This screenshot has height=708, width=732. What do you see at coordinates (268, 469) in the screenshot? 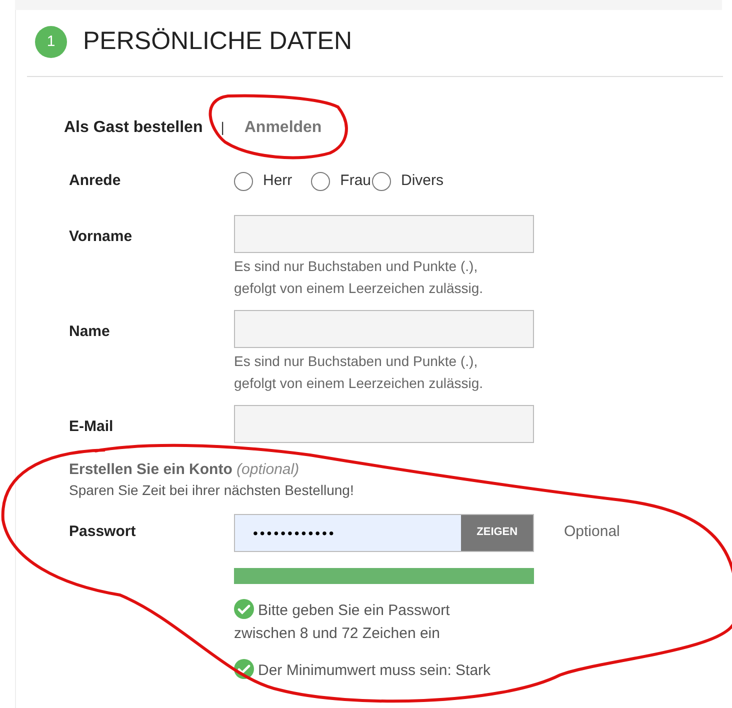
I see `optional-note: (optional)` at bounding box center [268, 469].